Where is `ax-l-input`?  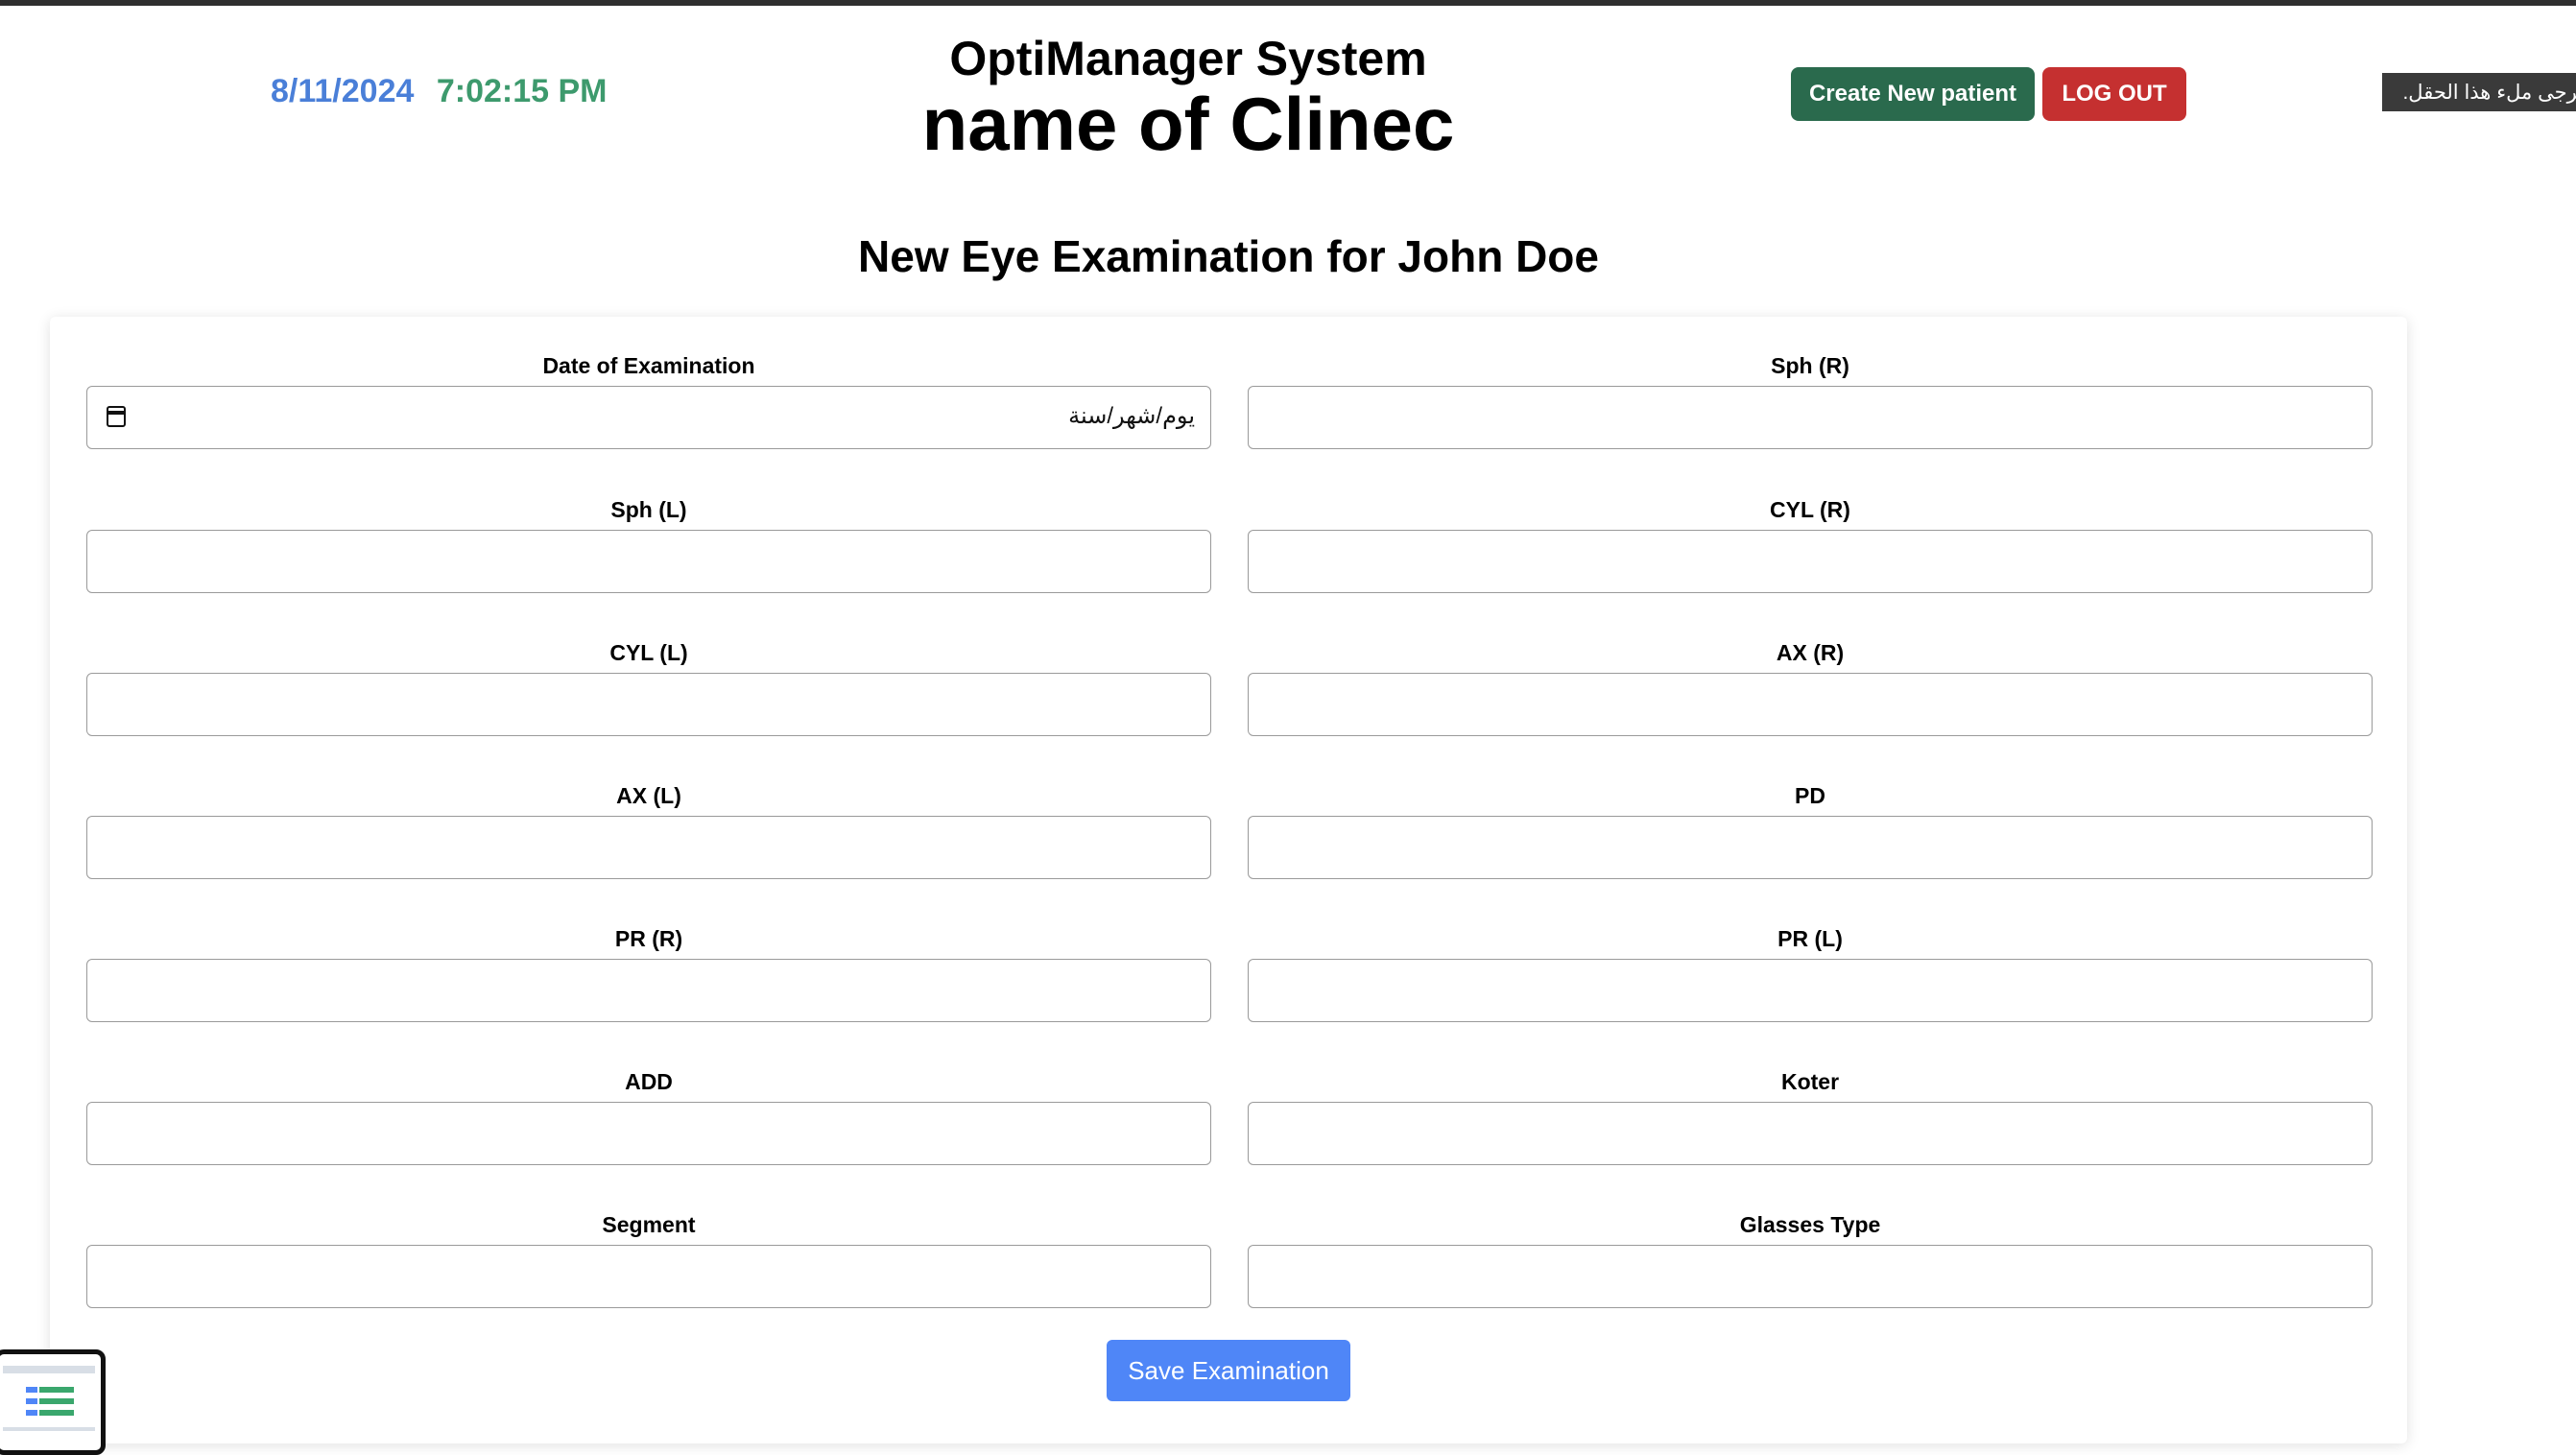 ax-l-input is located at coordinates (648, 847).